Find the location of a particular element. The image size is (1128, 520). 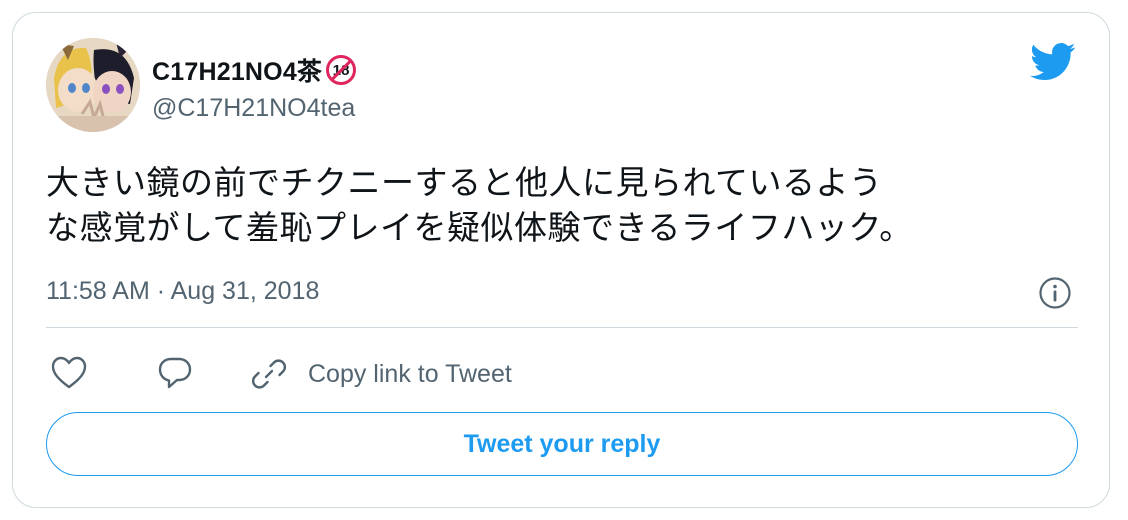

twitter-bird-icon is located at coordinates (1053, 62).